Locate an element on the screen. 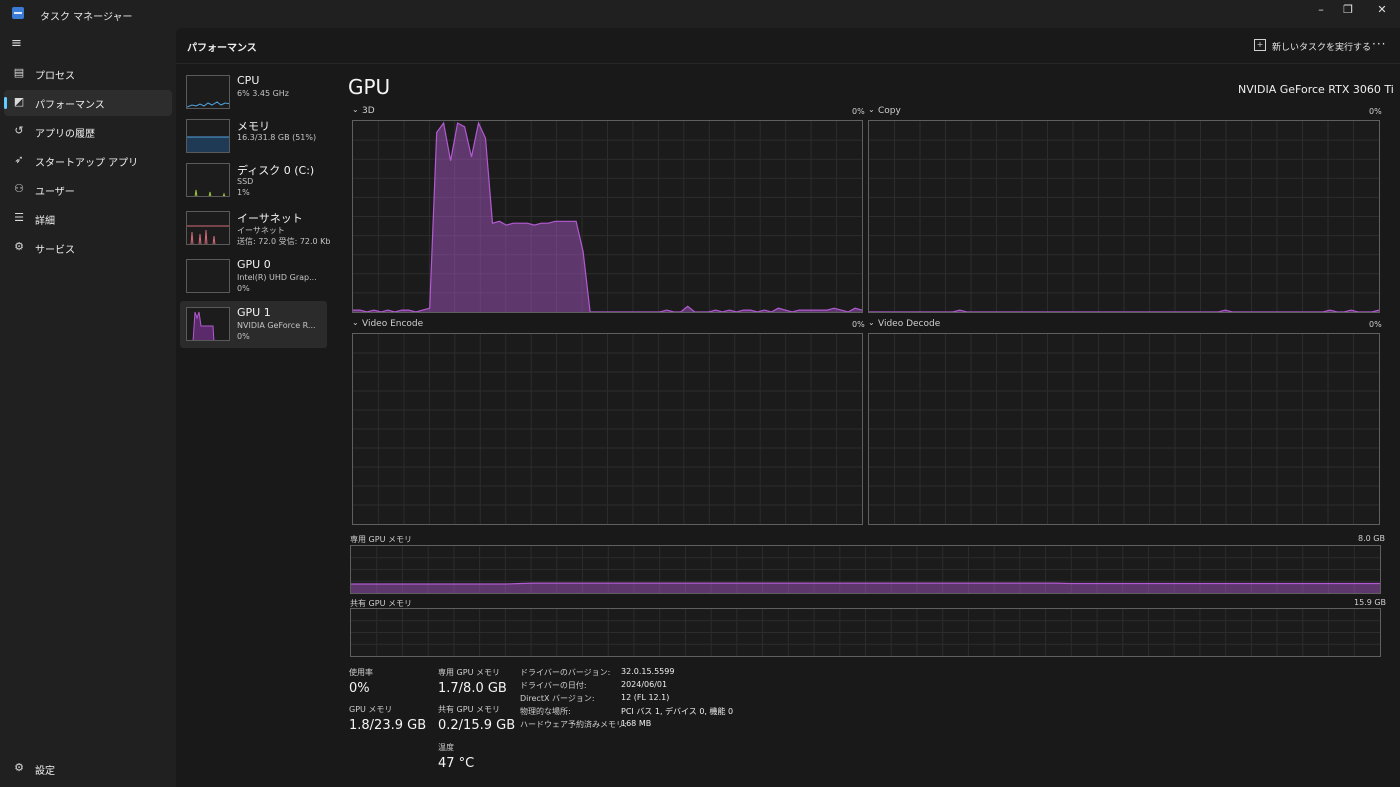  header-divider is located at coordinates (788, 63).